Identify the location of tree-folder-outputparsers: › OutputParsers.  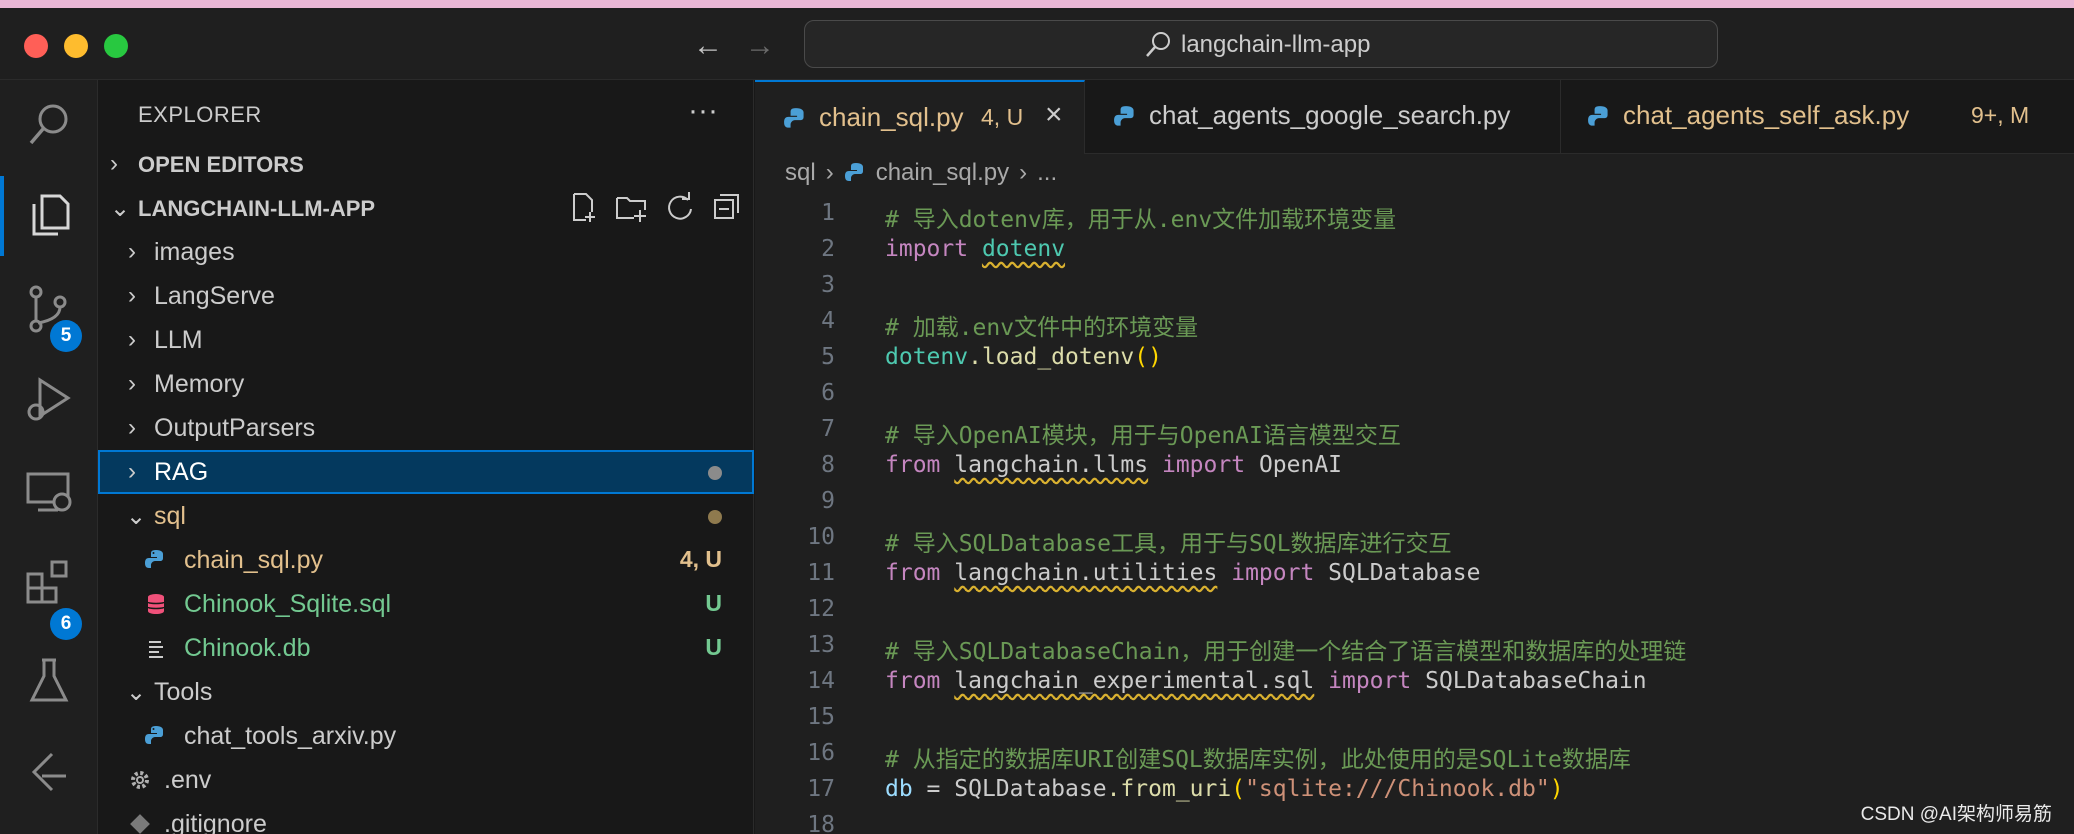
(426, 428).